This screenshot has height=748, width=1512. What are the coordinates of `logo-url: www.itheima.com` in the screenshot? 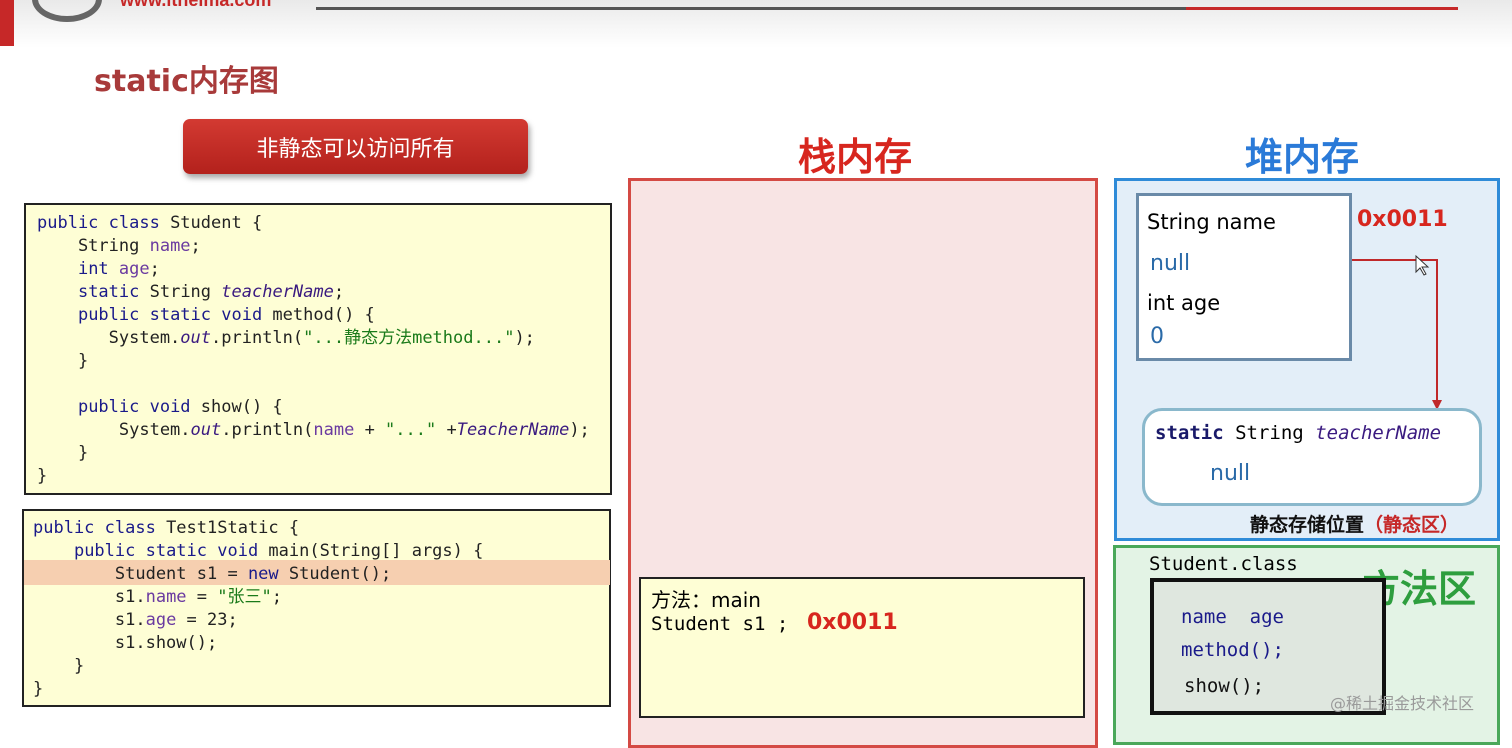 It's located at (196, 5).